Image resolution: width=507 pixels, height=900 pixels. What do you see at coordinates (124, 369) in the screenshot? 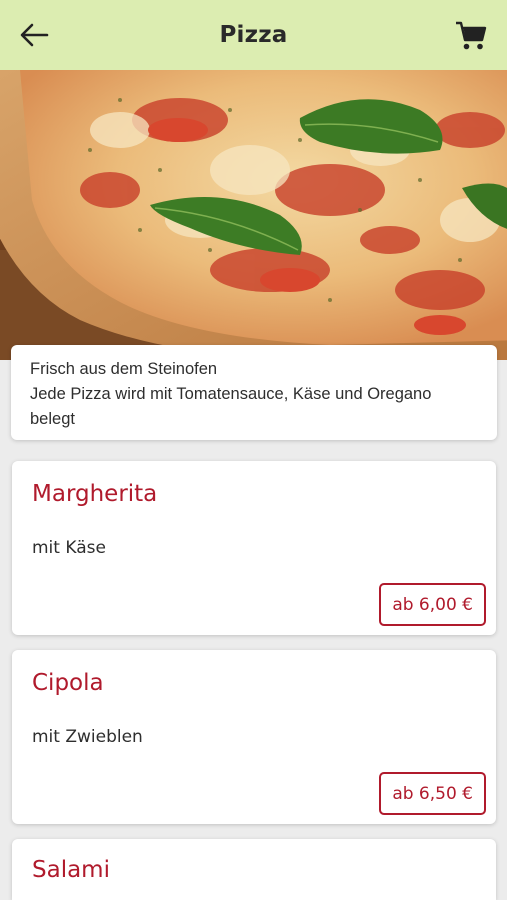
I see `info-line-1: Frisch aus dem Steinofen` at bounding box center [124, 369].